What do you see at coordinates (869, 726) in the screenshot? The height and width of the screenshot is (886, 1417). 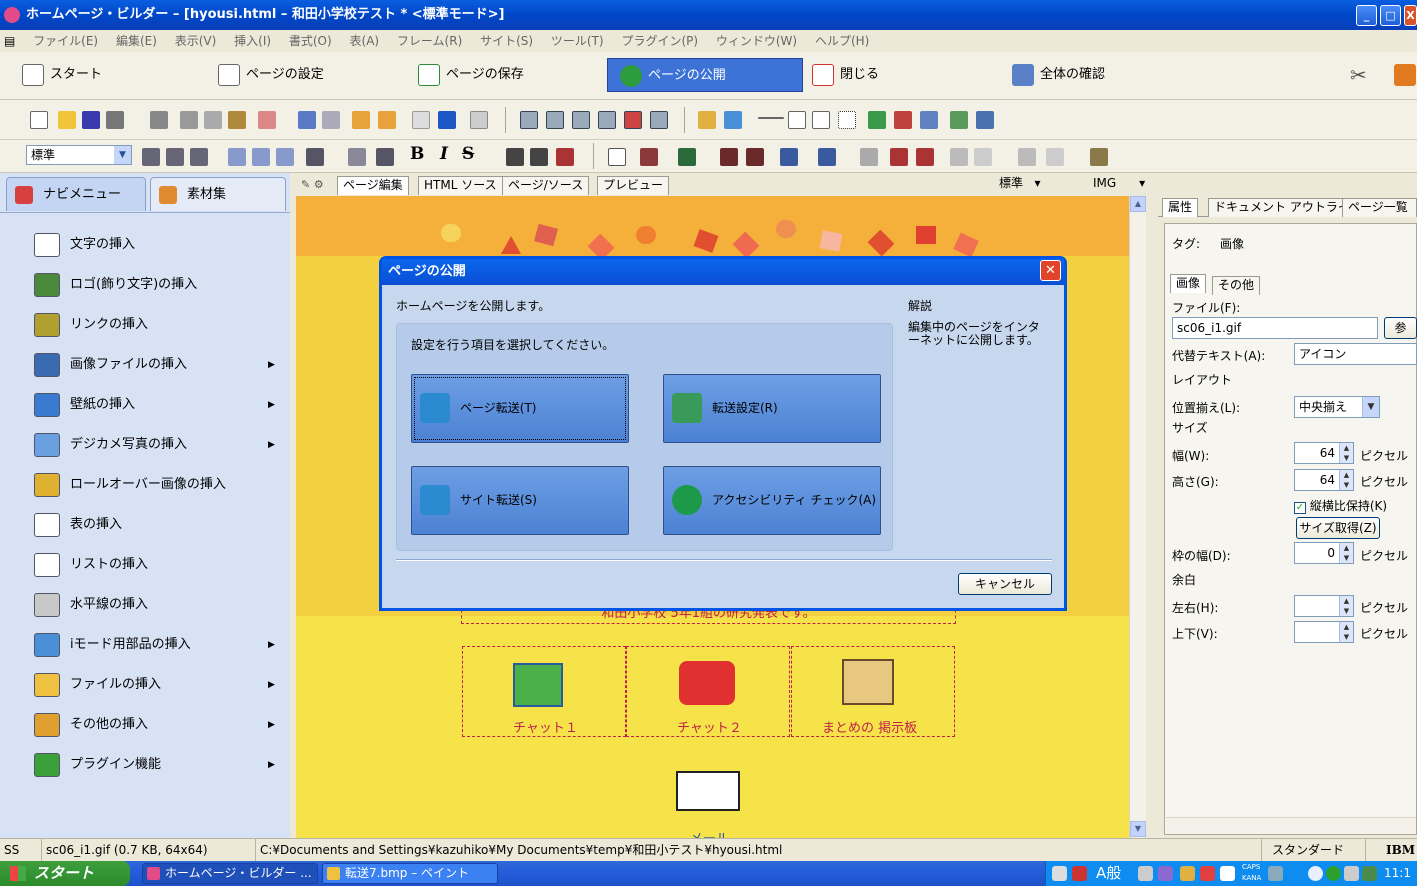 I see `board-link: まとめの 掲示板` at bounding box center [869, 726].